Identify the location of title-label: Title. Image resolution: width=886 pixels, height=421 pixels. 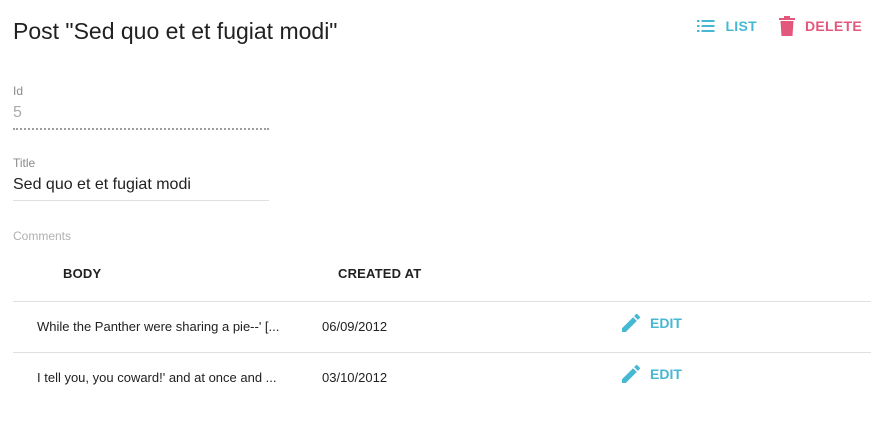
(24, 163).